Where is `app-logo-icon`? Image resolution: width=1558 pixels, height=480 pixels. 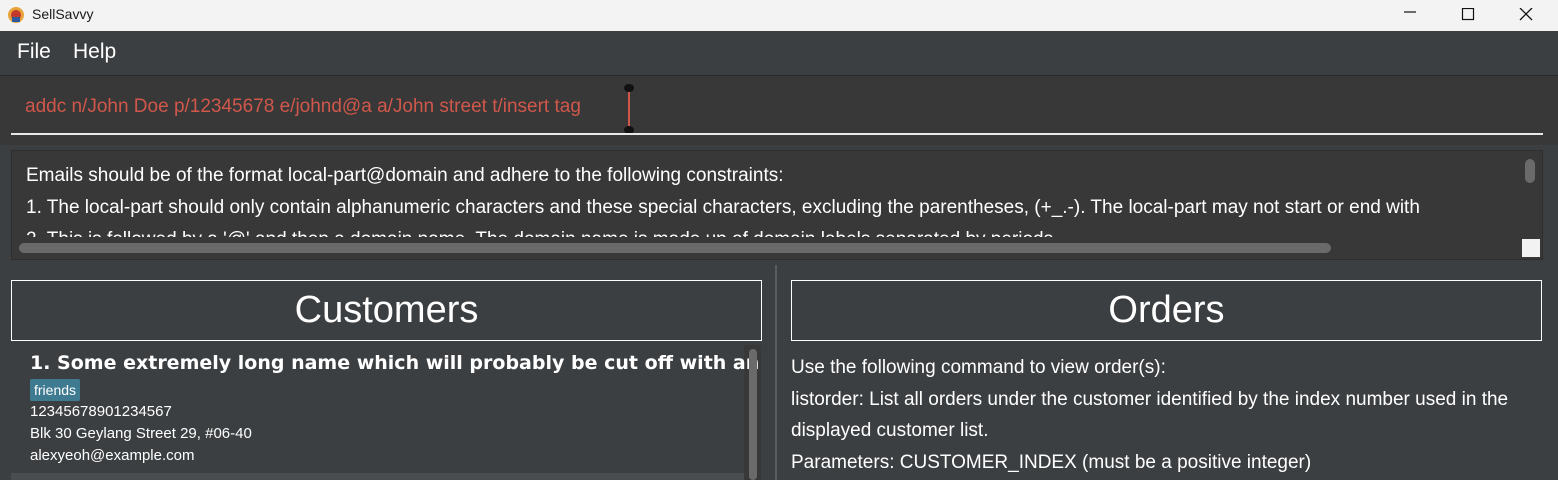 app-logo-icon is located at coordinates (16, 15).